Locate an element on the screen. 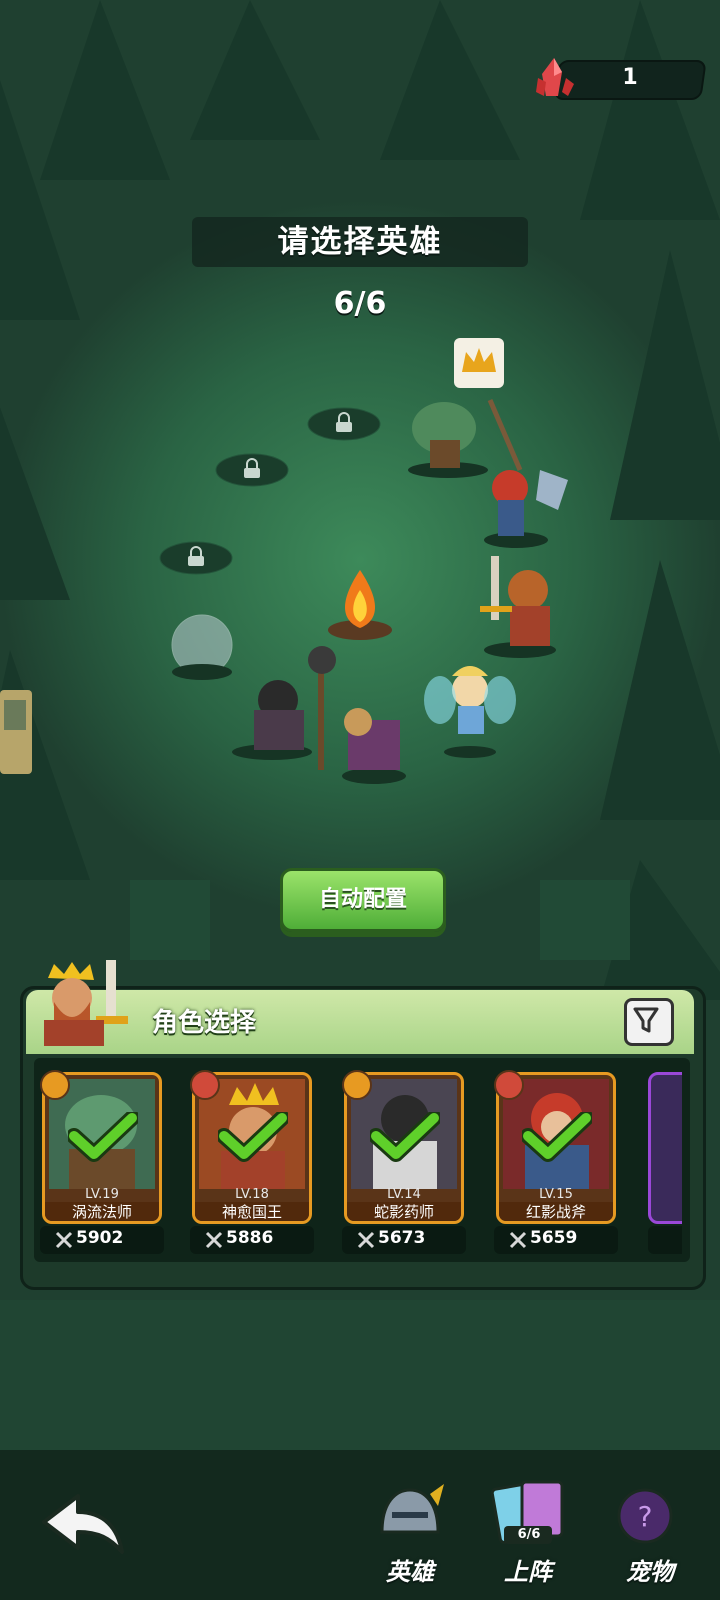 This screenshot has width=720, height=1600. hero-power: 5659 is located at coordinates (554, 1238).